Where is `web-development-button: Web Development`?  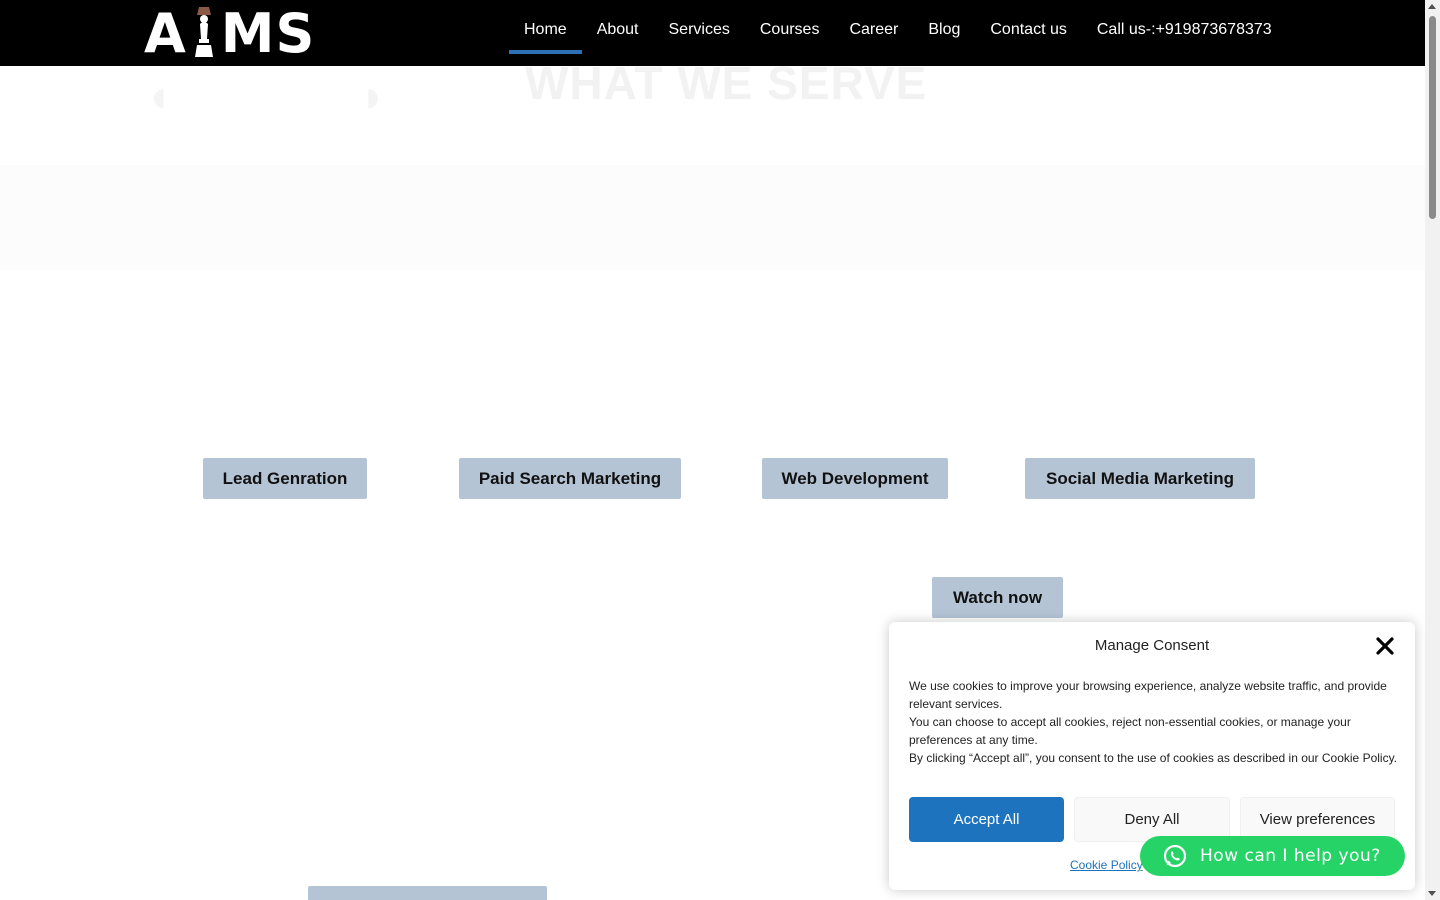
web-development-button: Web Development is located at coordinates (855, 478).